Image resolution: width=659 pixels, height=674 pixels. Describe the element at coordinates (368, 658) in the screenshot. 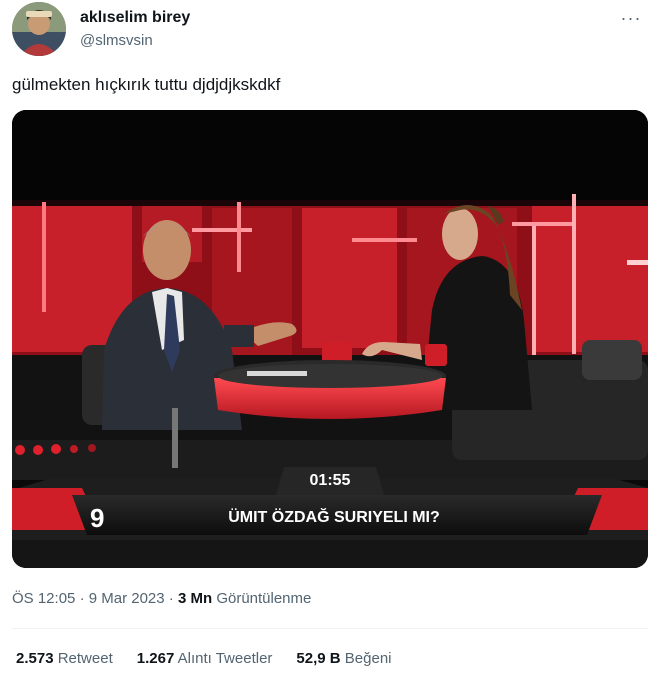

I see `likes-label: Beğeni` at that location.